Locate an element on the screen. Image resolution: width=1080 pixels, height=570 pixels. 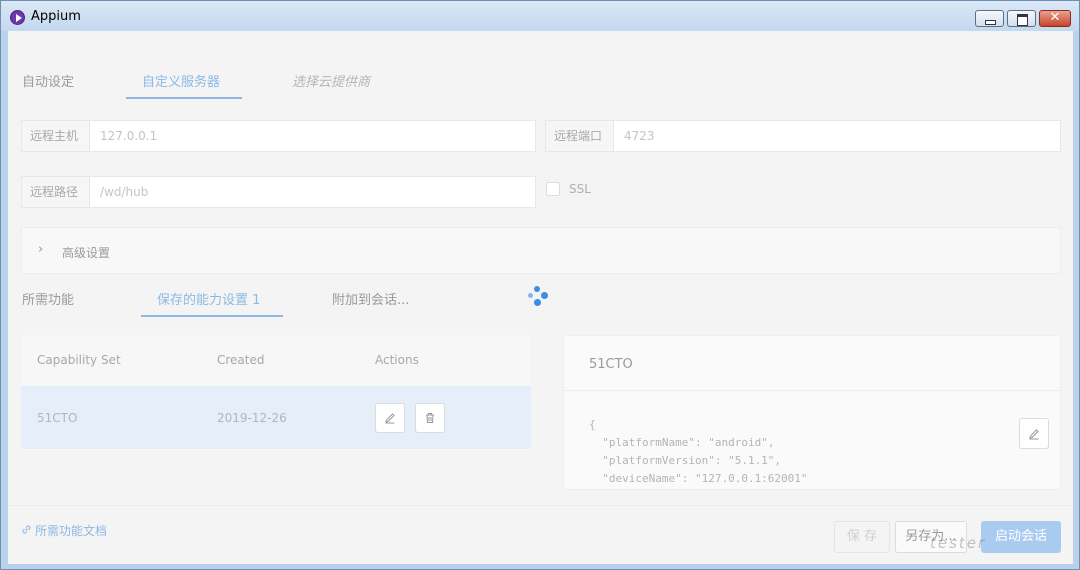
ssl-option: SSL is located at coordinates (568, 189).